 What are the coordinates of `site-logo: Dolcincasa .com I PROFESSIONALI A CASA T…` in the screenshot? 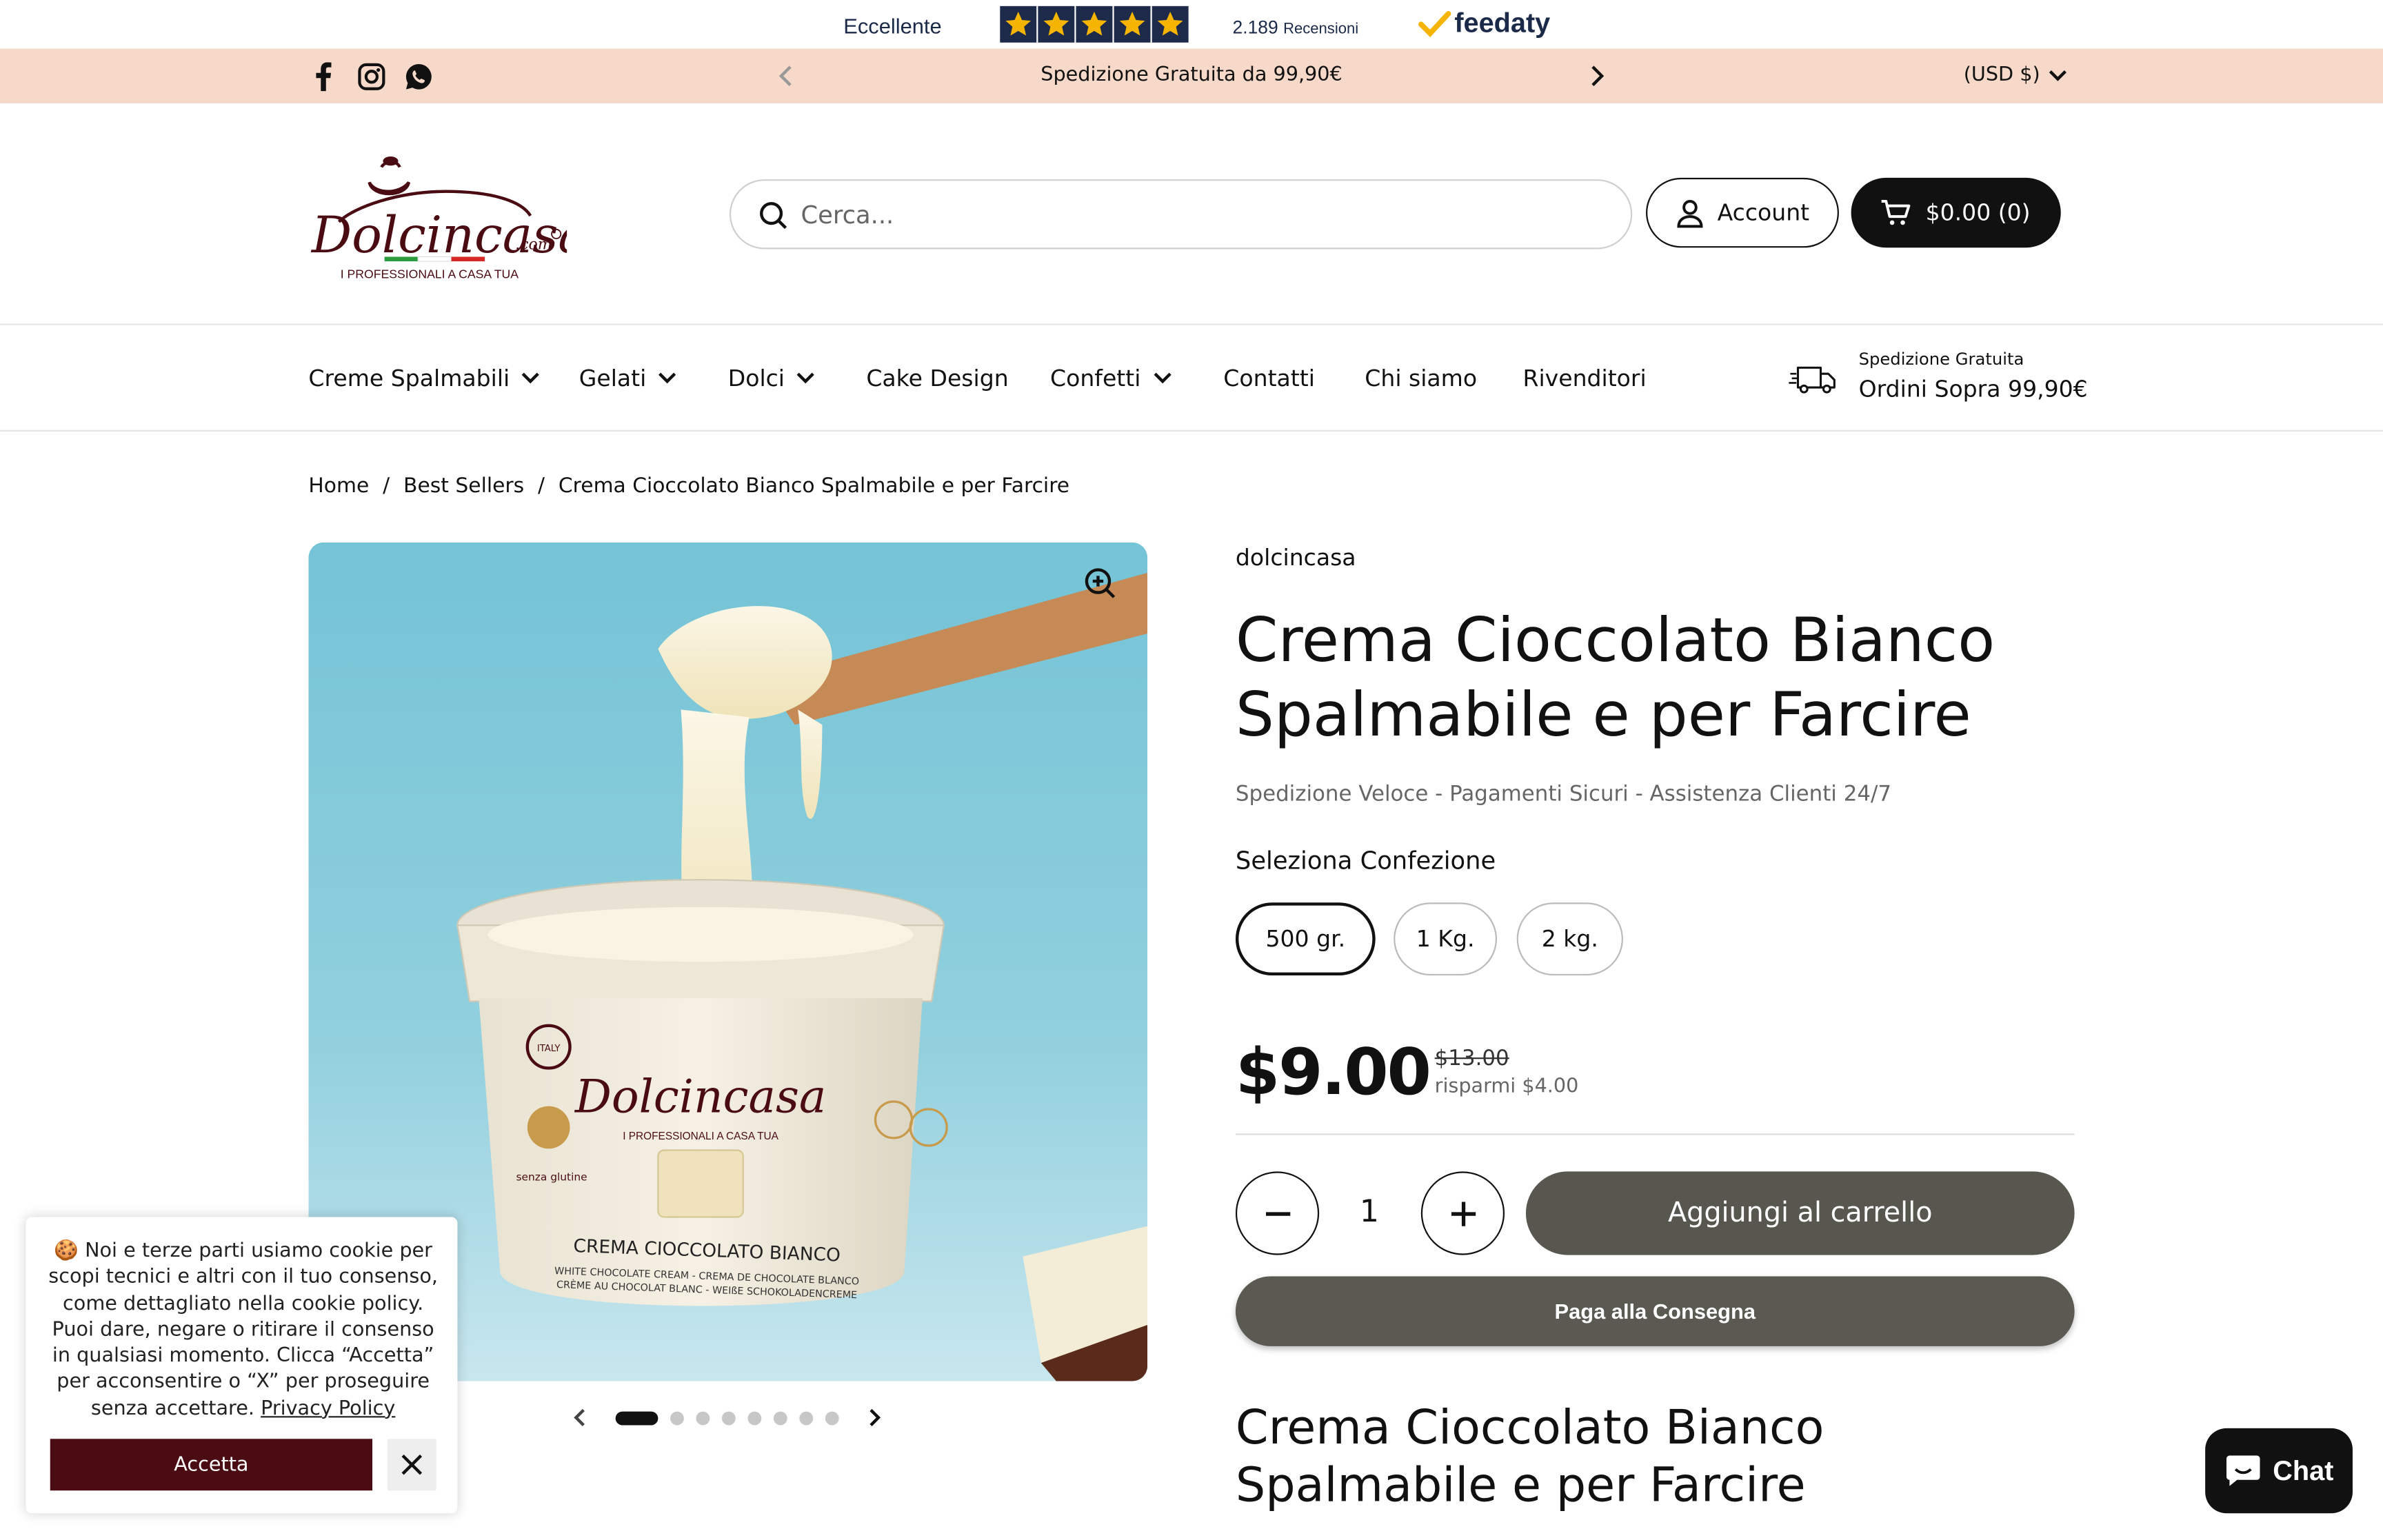 It's located at (437, 219).